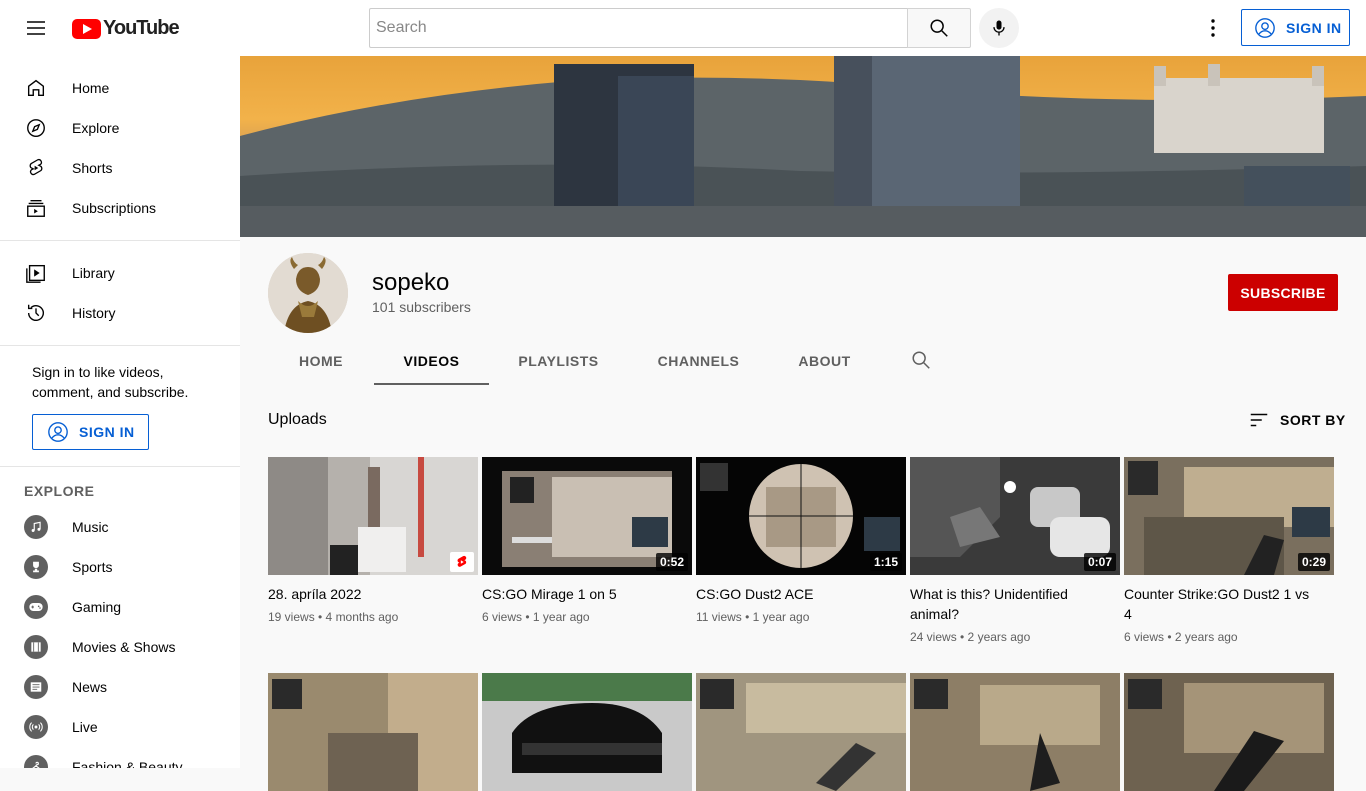  Describe the element at coordinates (120, 757) in the screenshot. I see `sidebar-item-fashion: Fashion & Beauty` at that location.